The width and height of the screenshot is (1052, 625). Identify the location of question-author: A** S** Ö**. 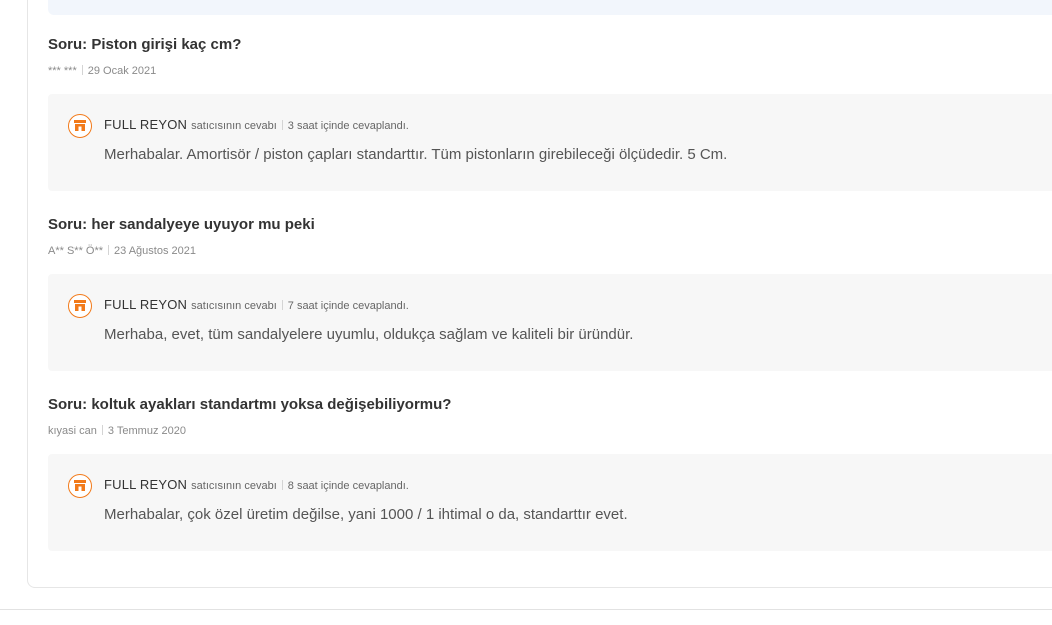
(76, 251).